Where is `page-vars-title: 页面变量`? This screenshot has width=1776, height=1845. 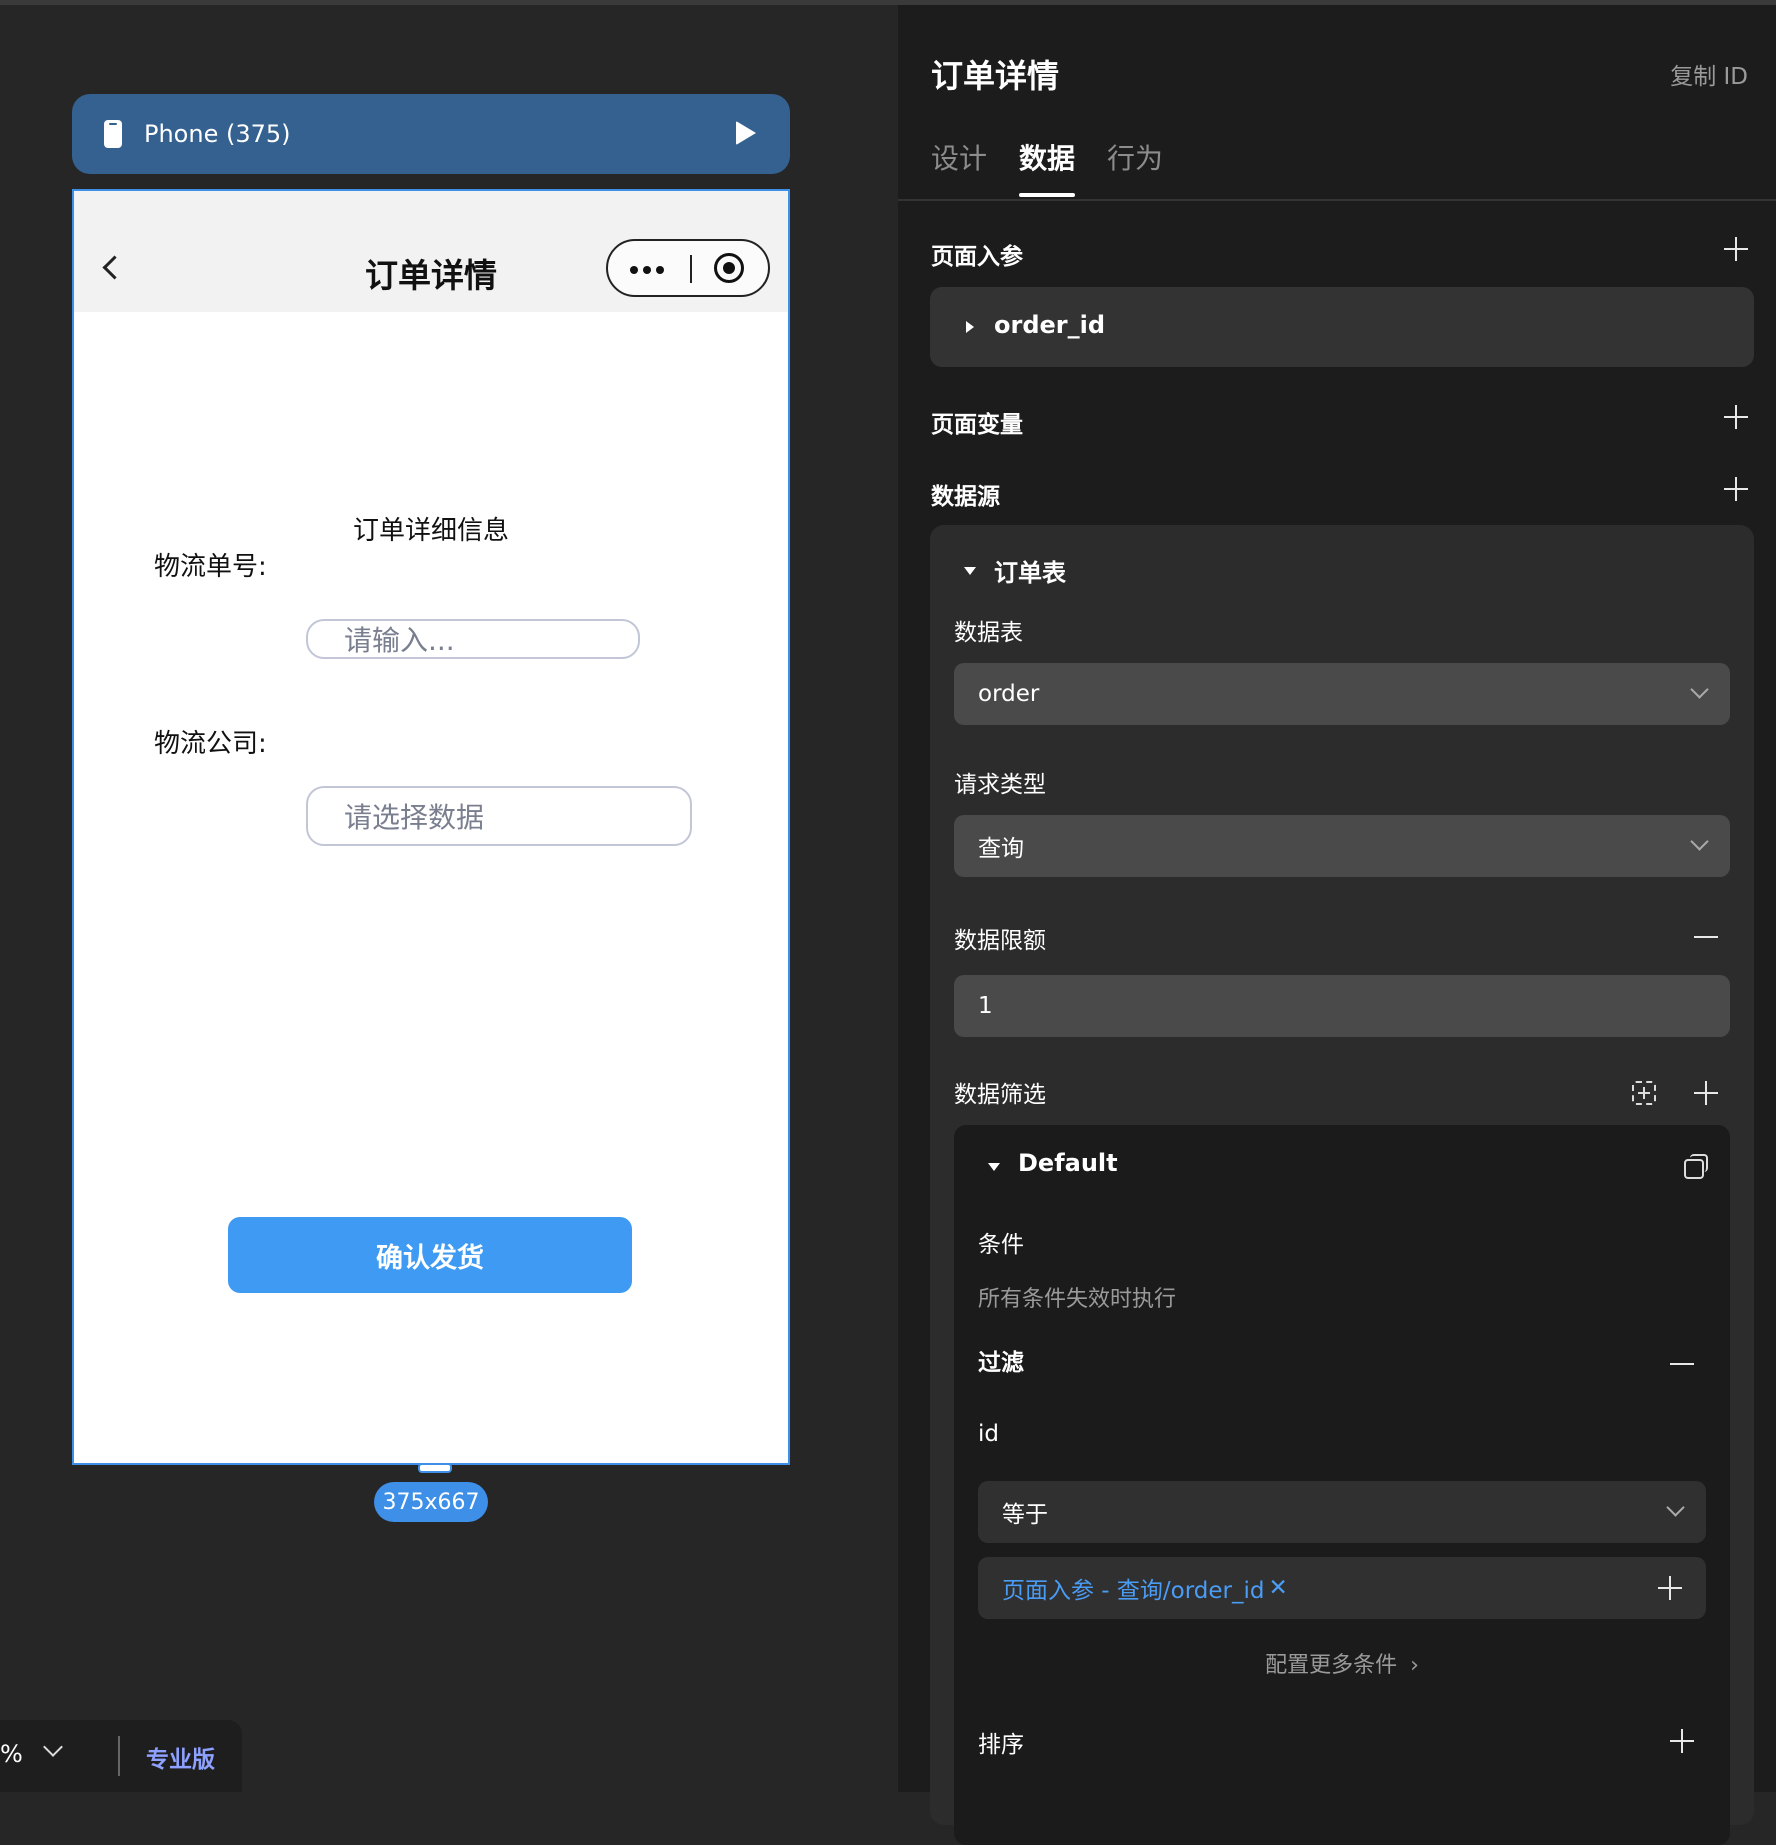
page-vars-title: 页面变量 is located at coordinates (977, 425).